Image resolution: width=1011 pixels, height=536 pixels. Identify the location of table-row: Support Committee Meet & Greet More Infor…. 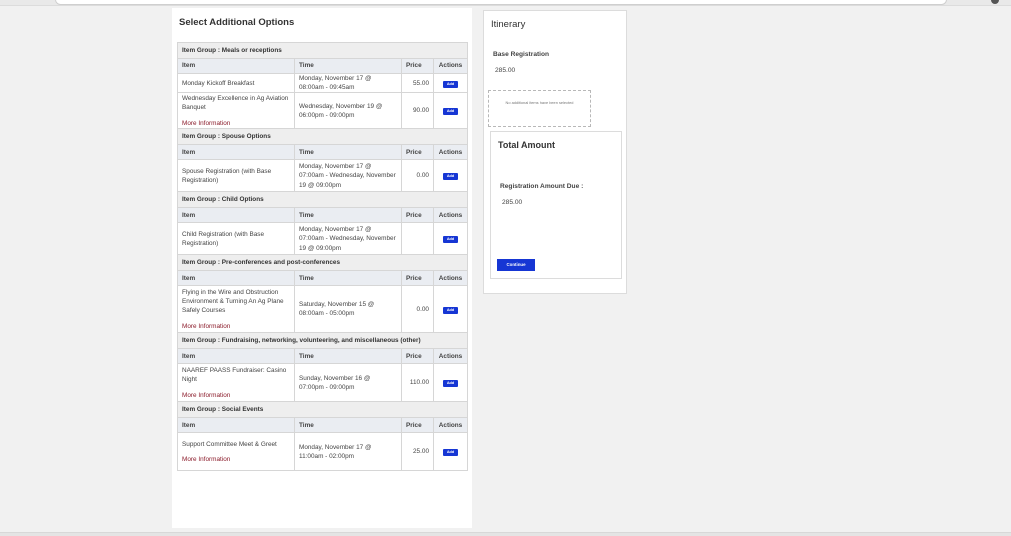
(323, 452).